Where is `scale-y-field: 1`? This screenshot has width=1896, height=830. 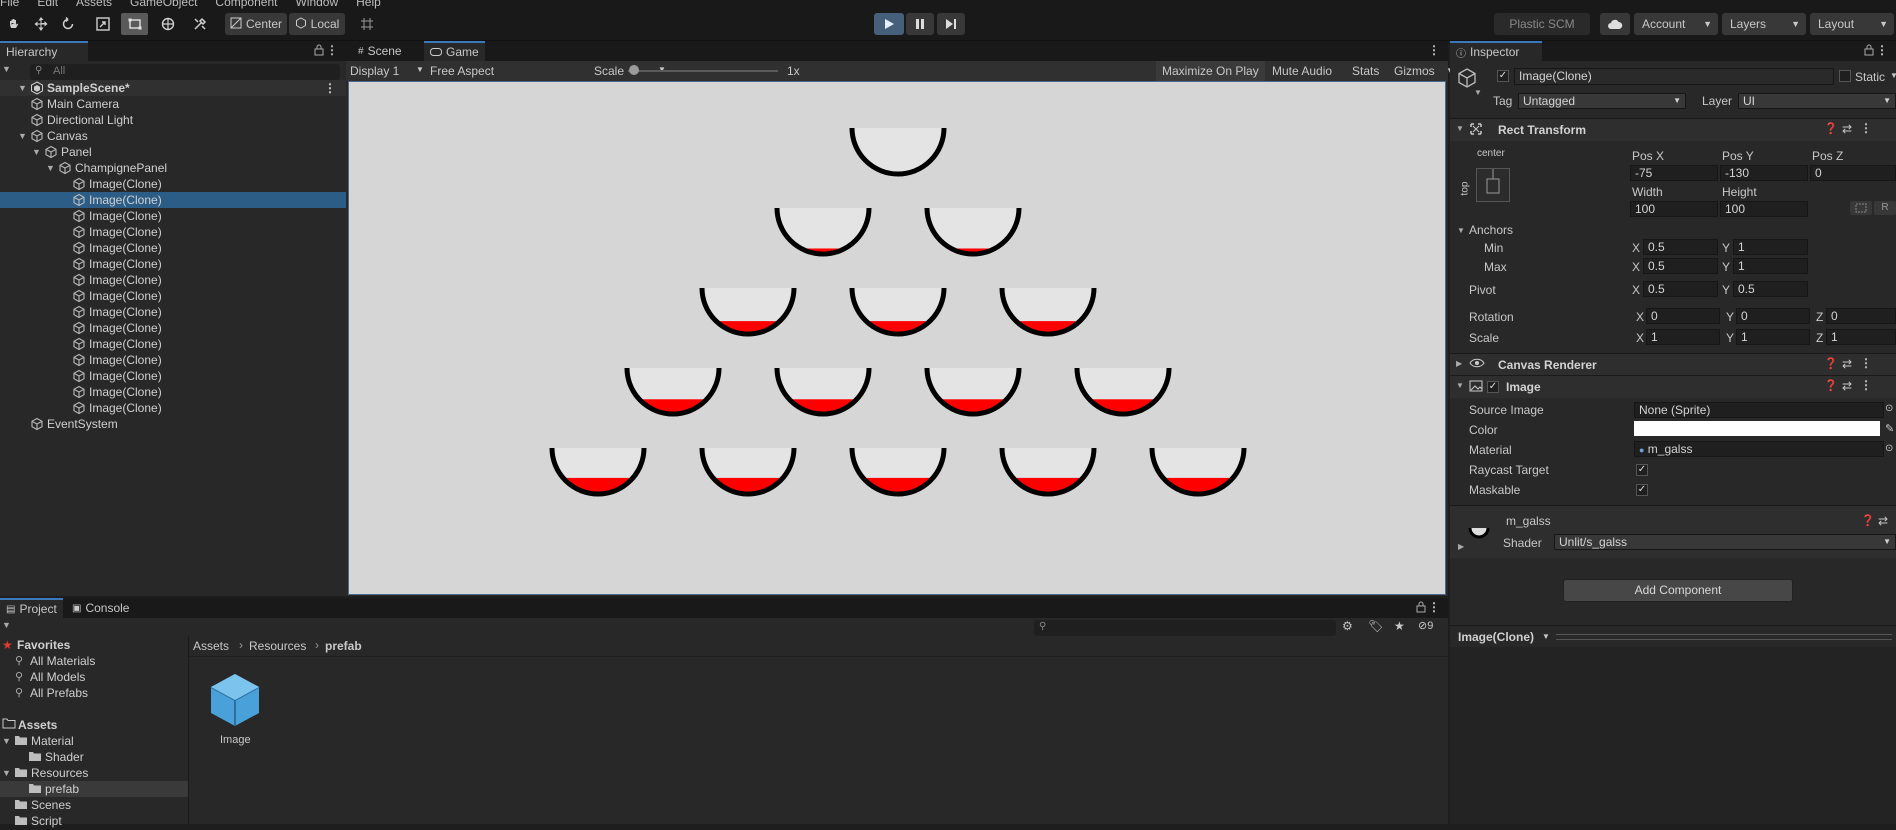 scale-y-field: 1 is located at coordinates (1773, 337).